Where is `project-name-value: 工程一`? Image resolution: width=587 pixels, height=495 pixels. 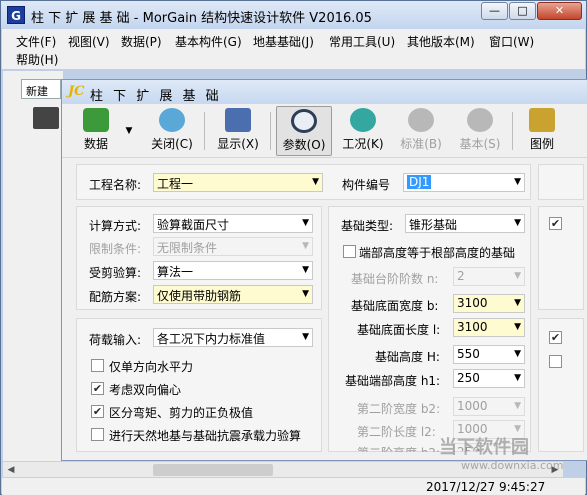 project-name-value: 工程一 is located at coordinates (175, 184).